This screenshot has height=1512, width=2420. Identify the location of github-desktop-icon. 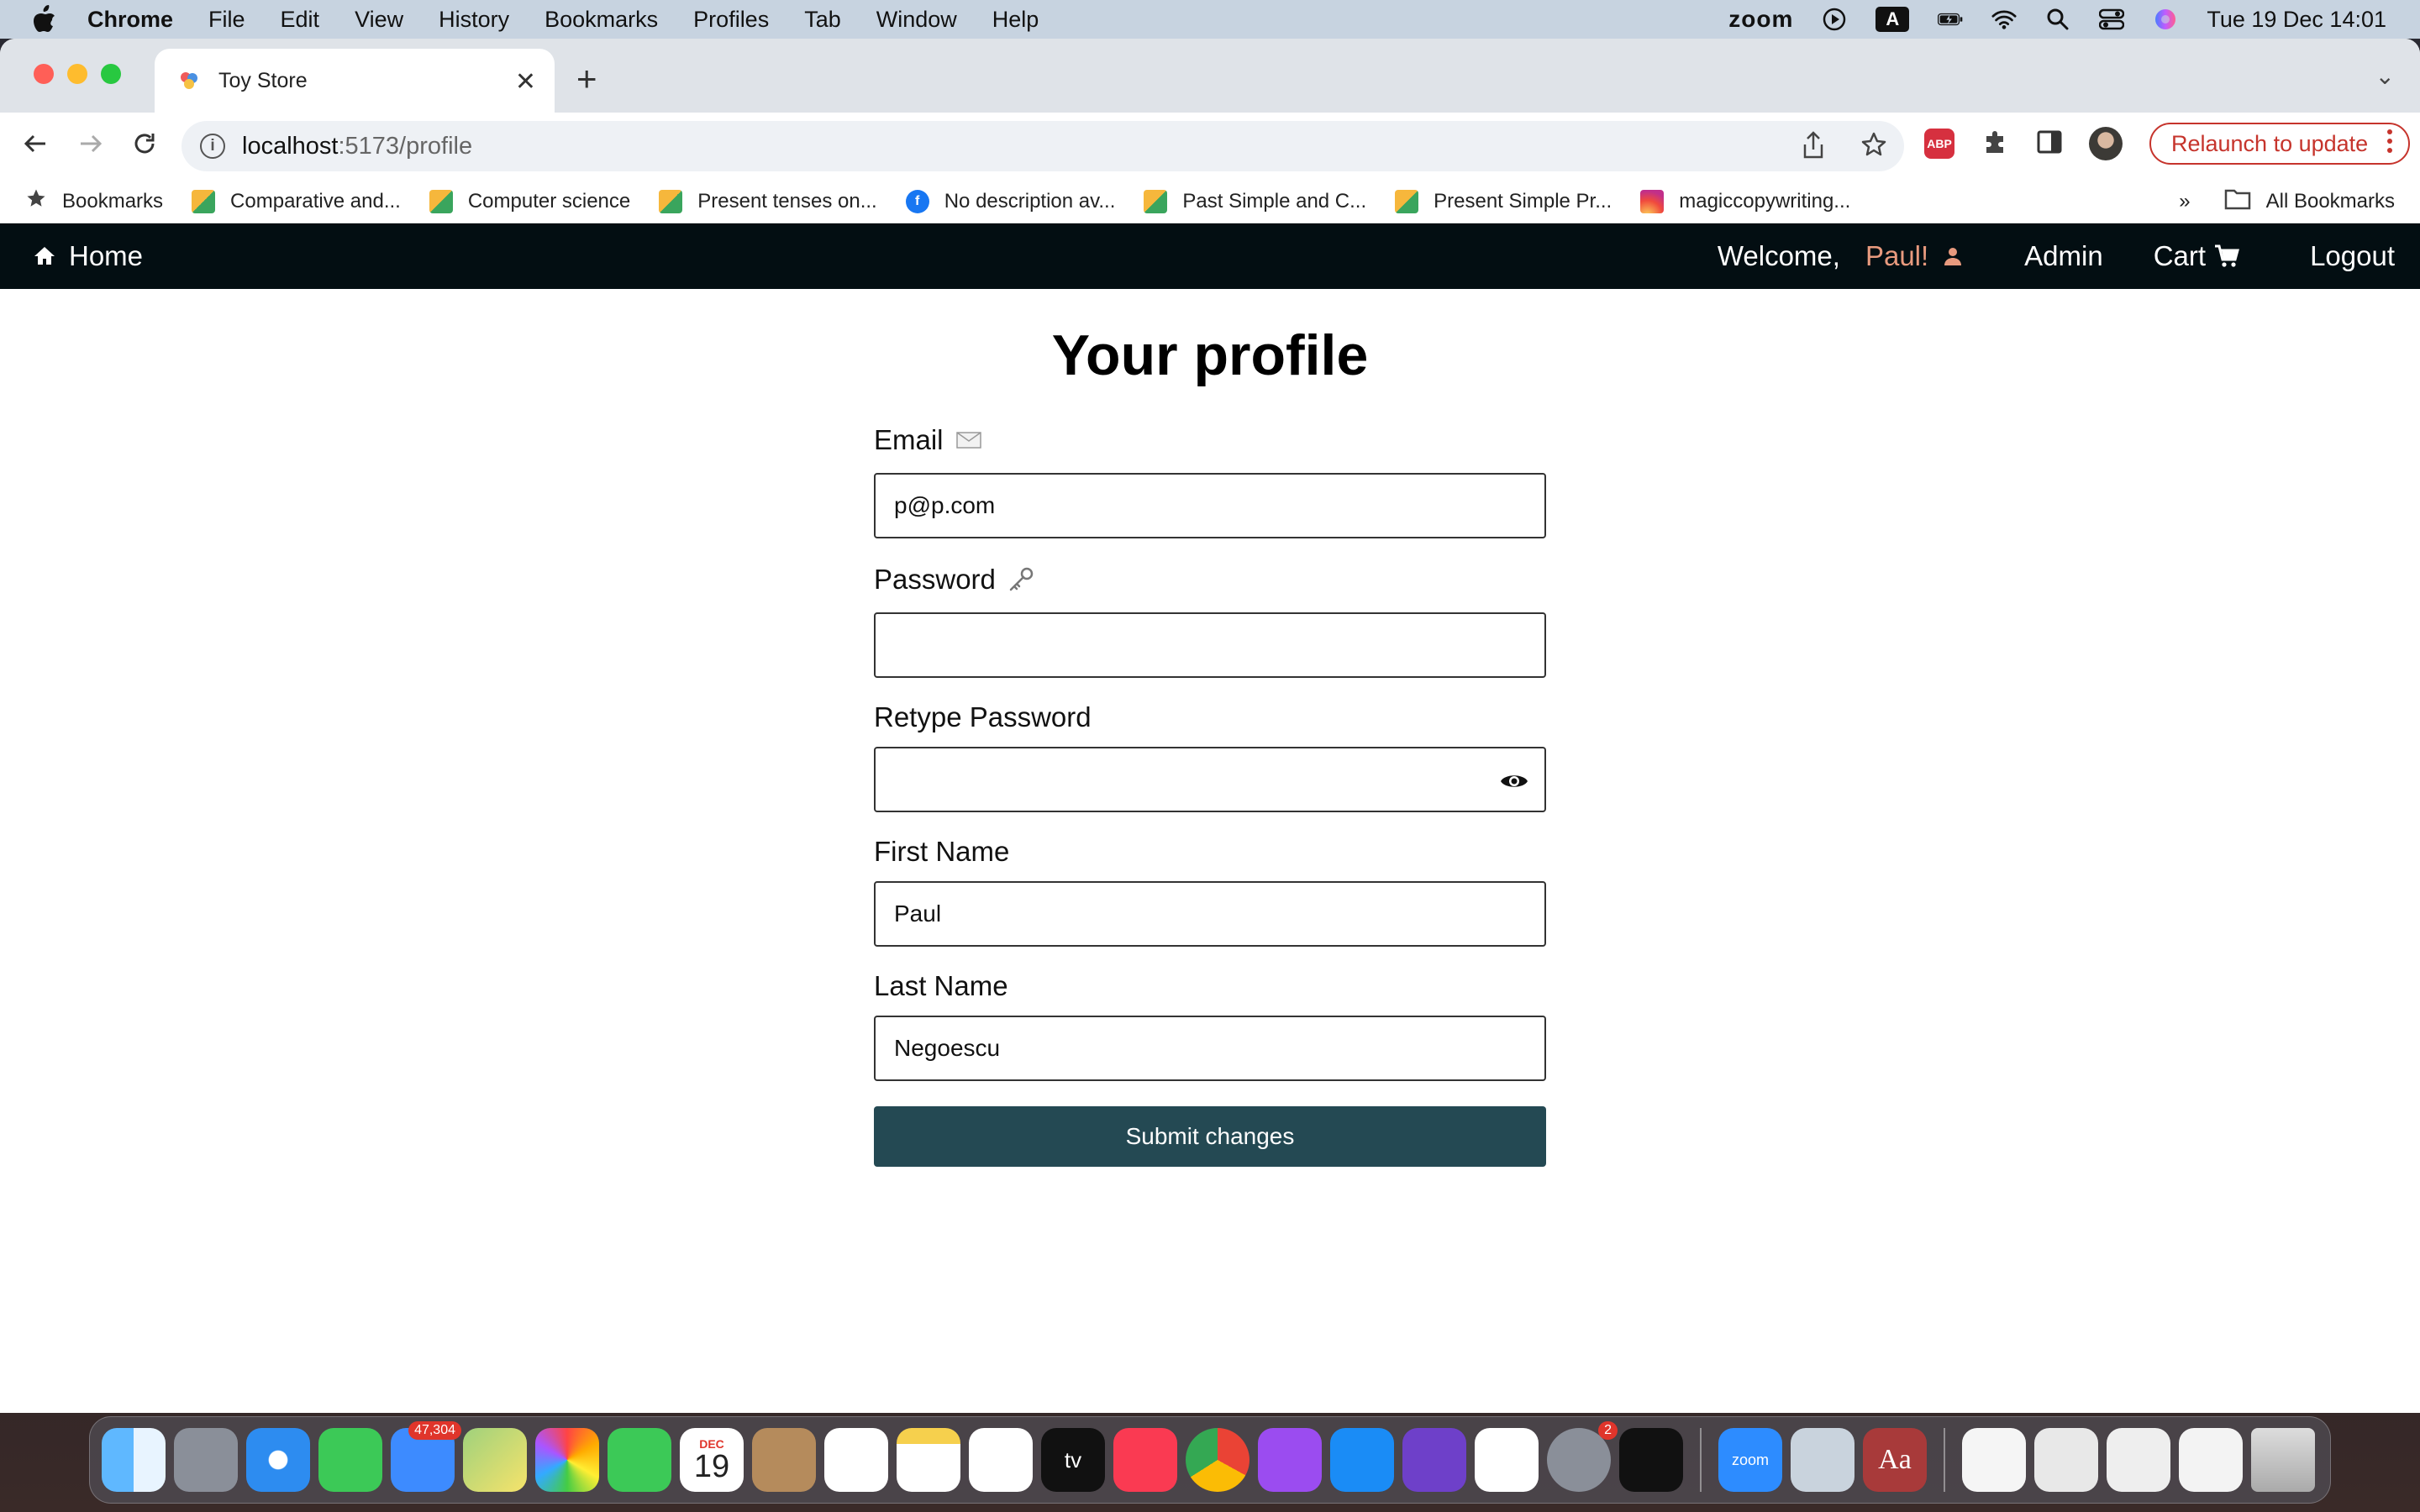
(1434, 1460).